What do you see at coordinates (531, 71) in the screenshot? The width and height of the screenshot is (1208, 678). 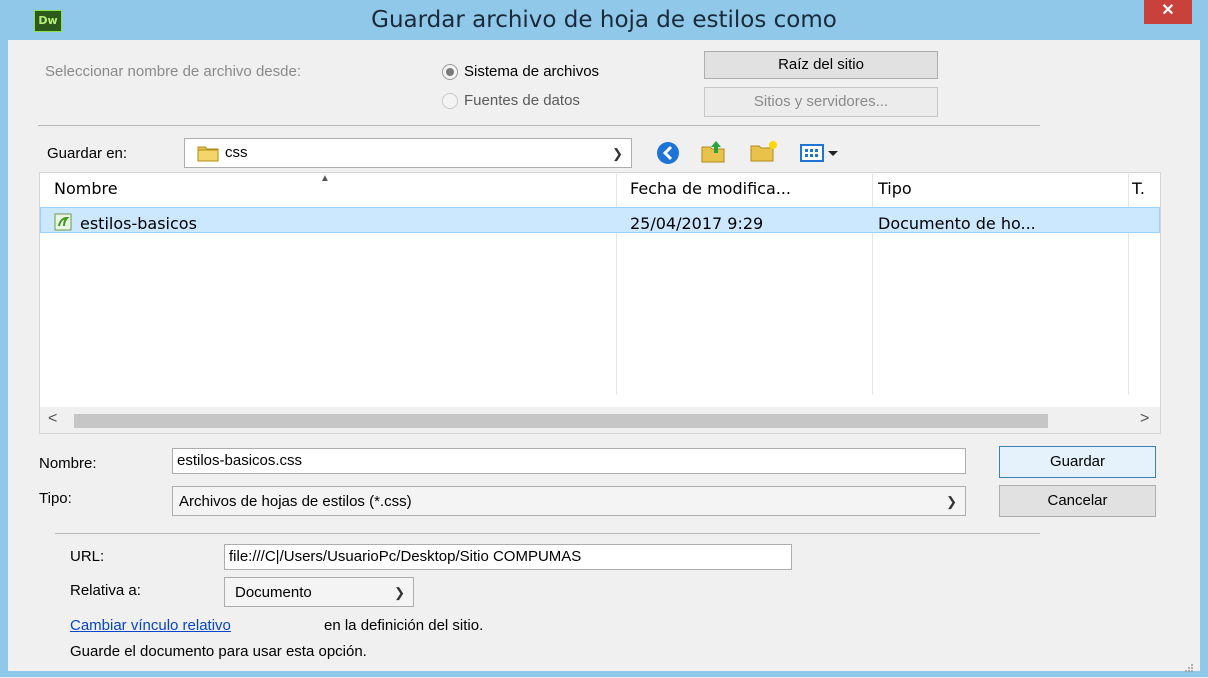 I see `radio-filesystem-label: Sistema de archivos` at bounding box center [531, 71].